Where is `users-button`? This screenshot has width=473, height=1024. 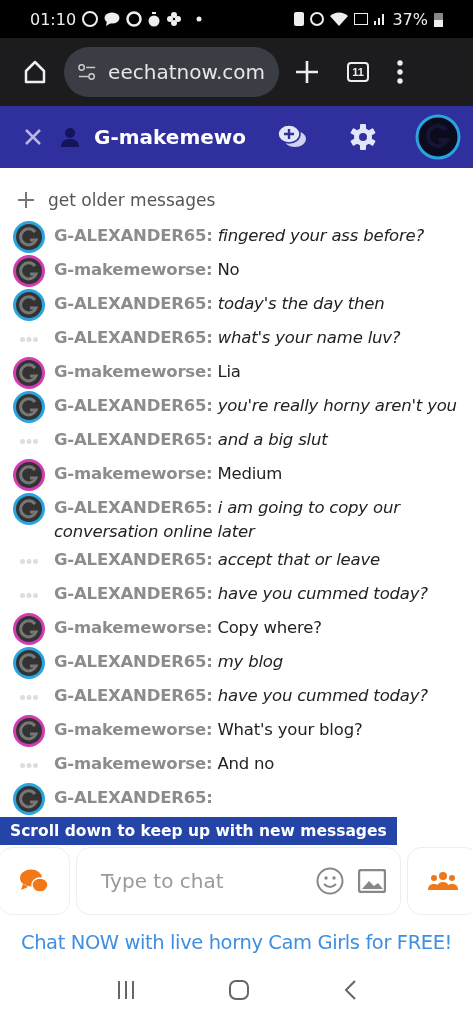 users-button is located at coordinates (440, 881).